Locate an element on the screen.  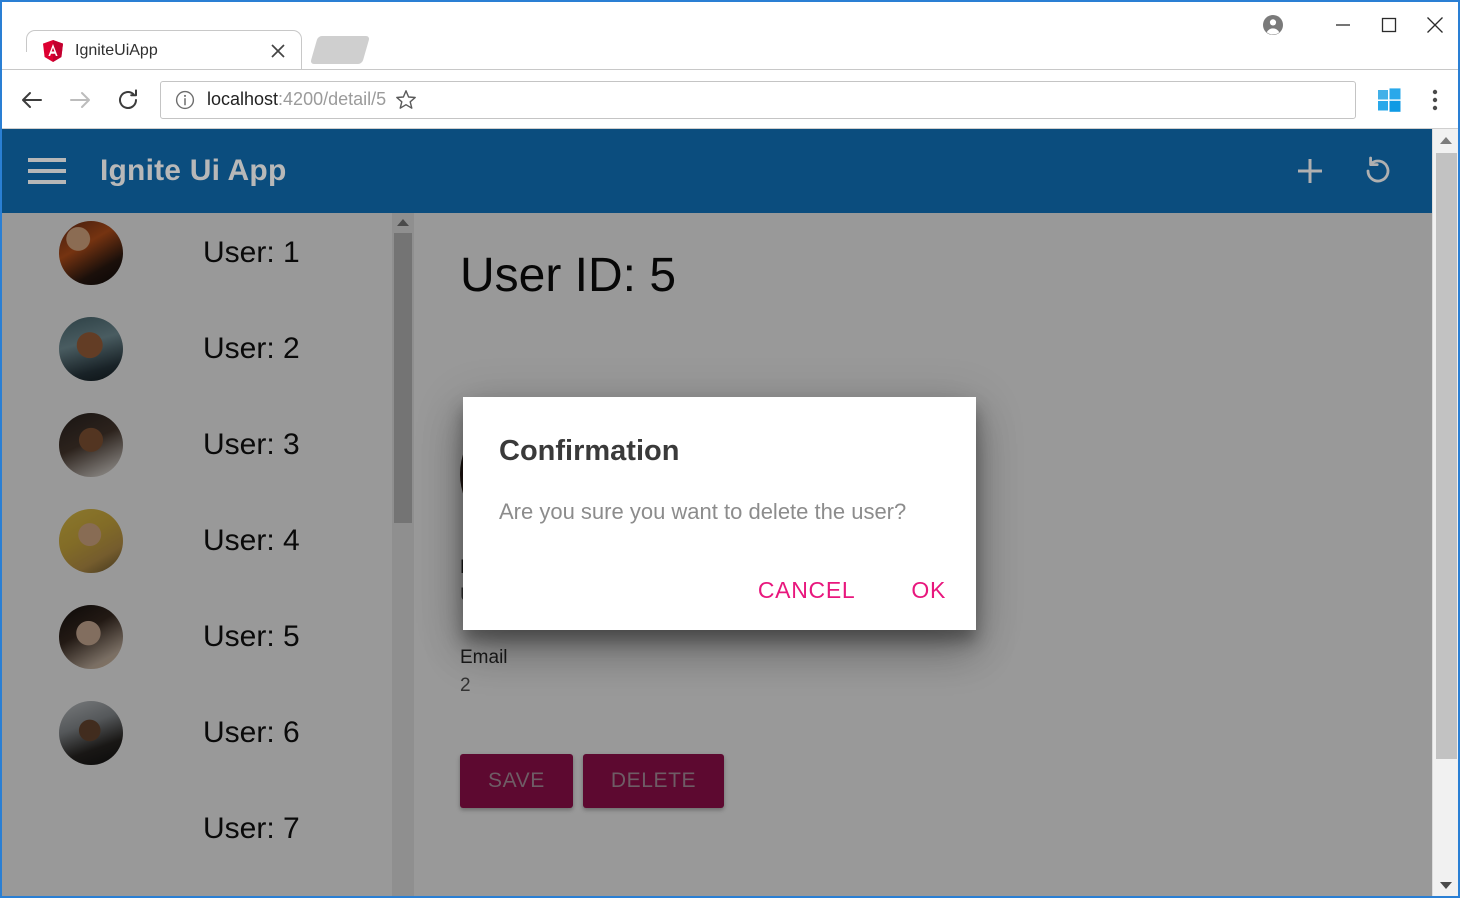
refresh-icon is located at coordinates (1378, 171).